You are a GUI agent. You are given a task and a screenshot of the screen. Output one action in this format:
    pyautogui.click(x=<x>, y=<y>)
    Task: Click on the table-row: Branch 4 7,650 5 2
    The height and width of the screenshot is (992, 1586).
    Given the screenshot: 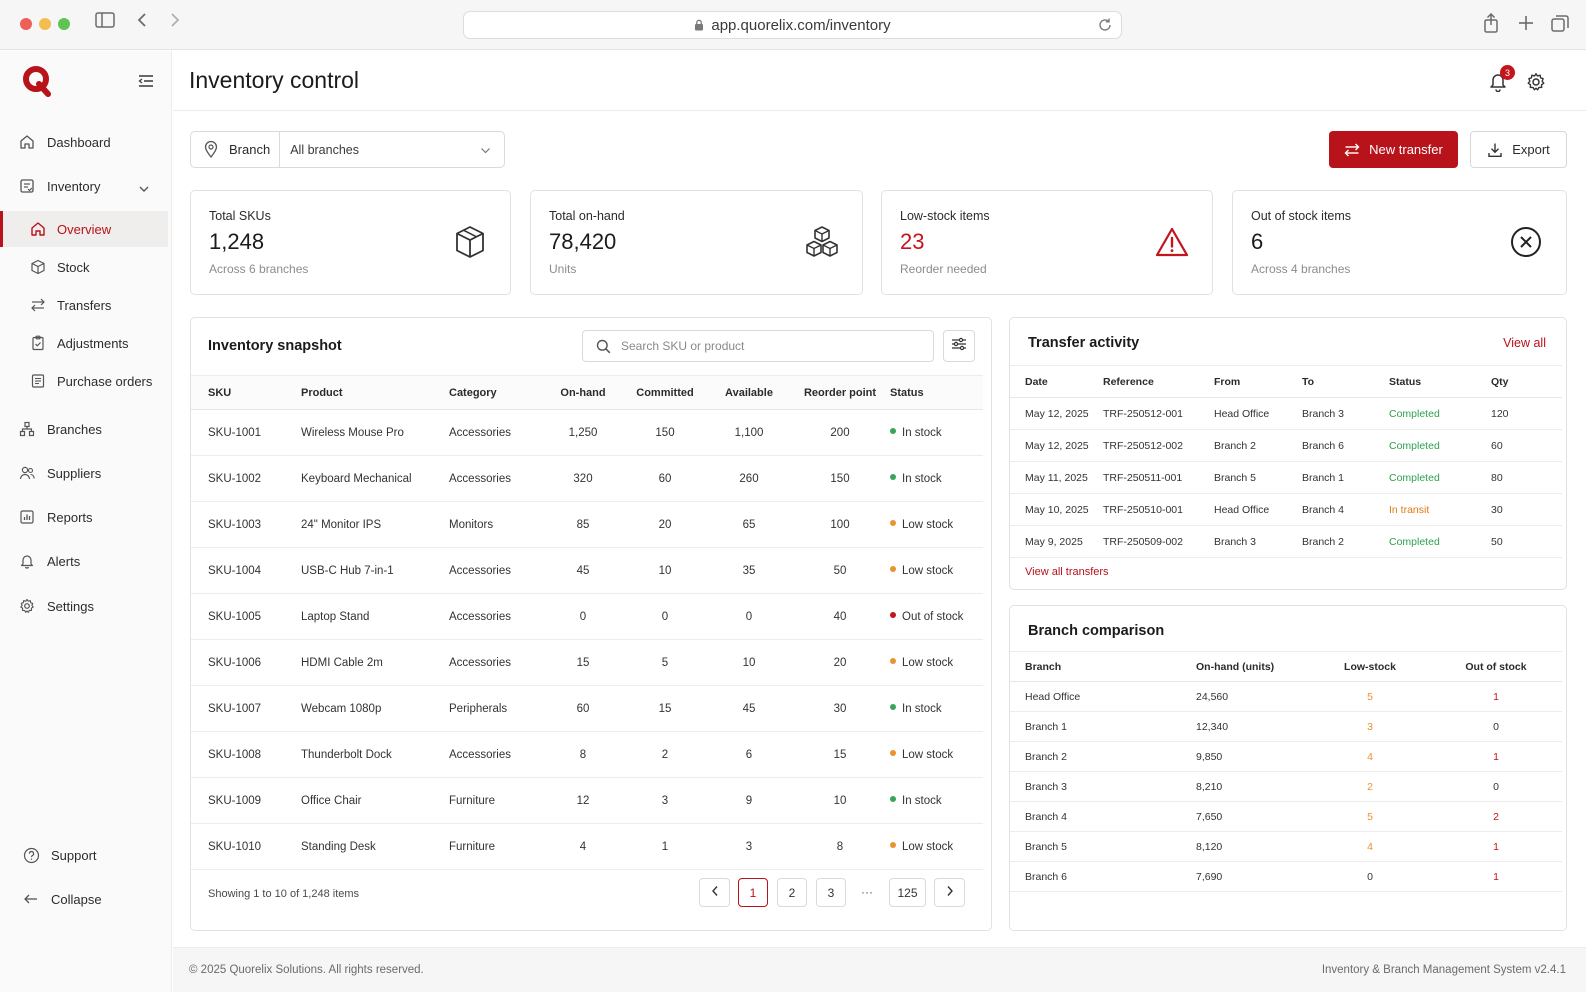 What is the action you would take?
    pyautogui.click(x=1286, y=816)
    